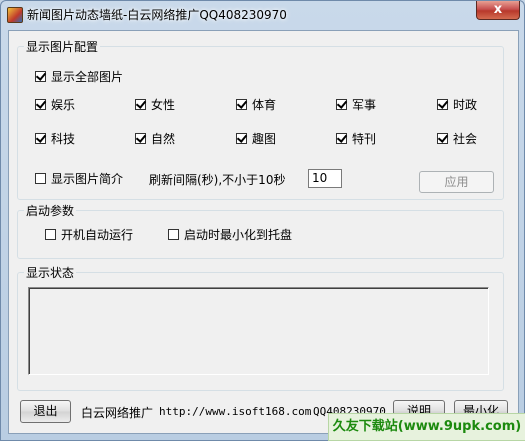 The image size is (525, 441). Describe the element at coordinates (341, 138) in the screenshot. I see `category-tekan-check-icon` at that location.